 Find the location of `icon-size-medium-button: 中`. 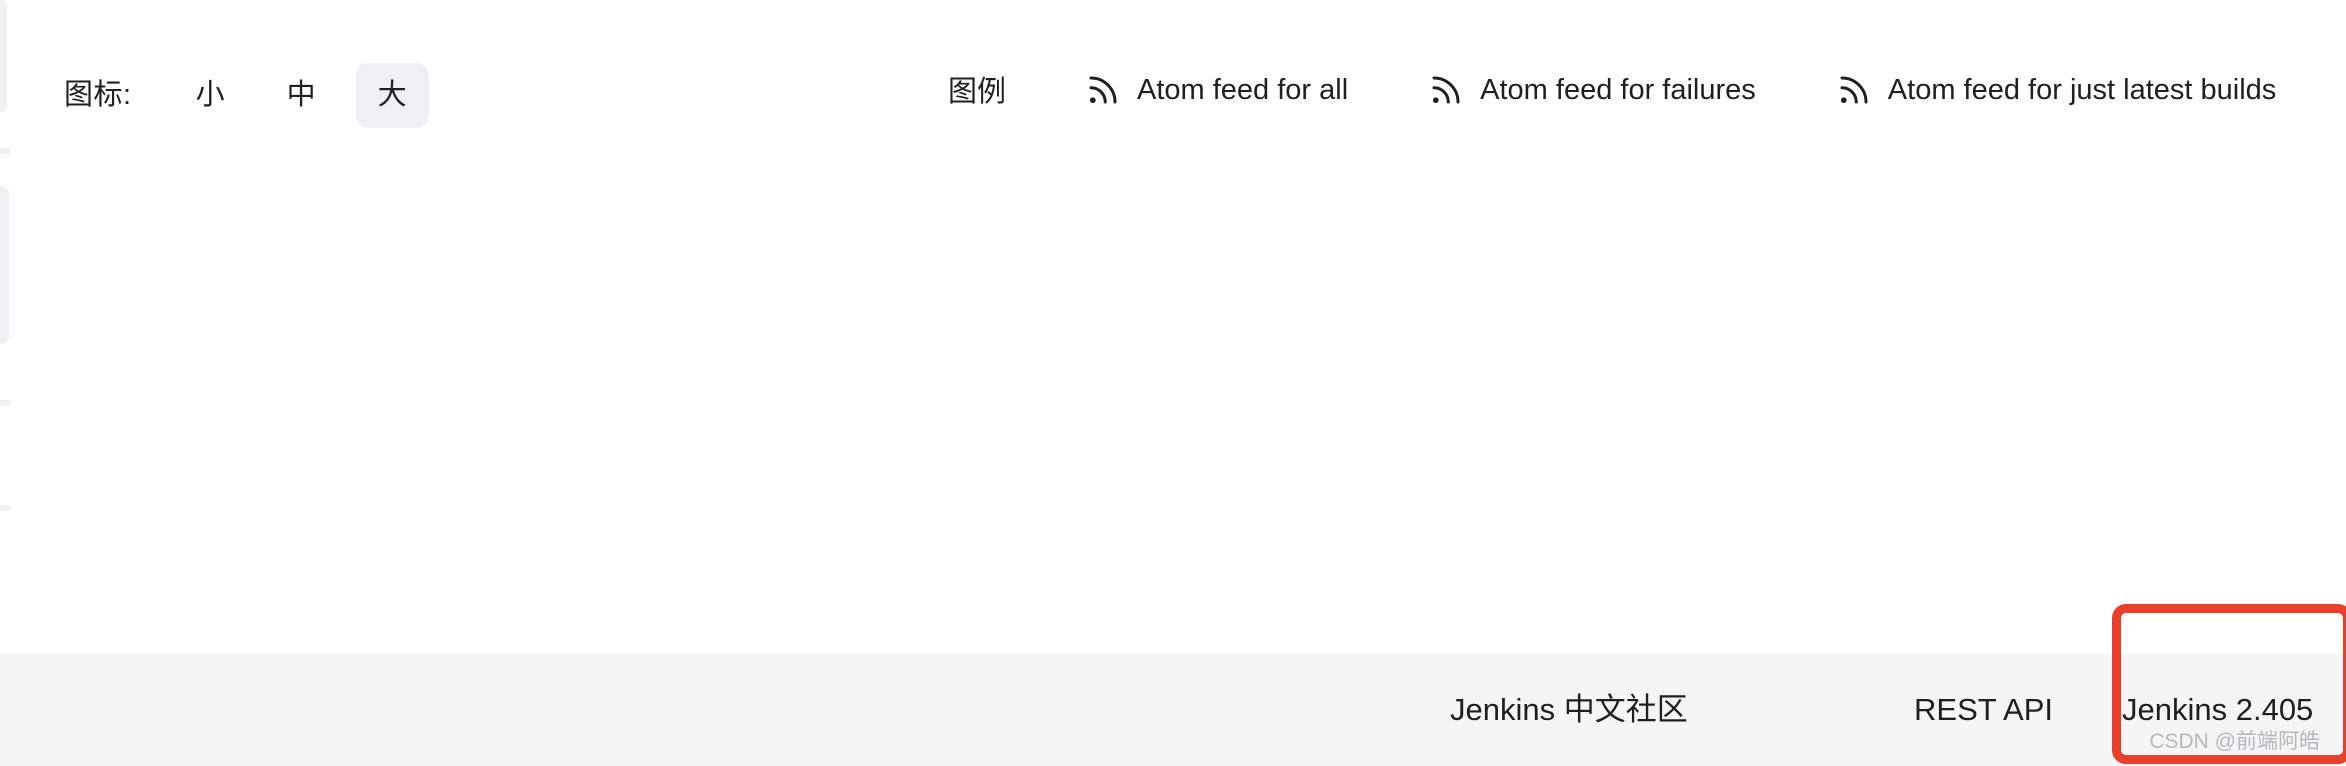

icon-size-medium-button: 中 is located at coordinates (301, 95).